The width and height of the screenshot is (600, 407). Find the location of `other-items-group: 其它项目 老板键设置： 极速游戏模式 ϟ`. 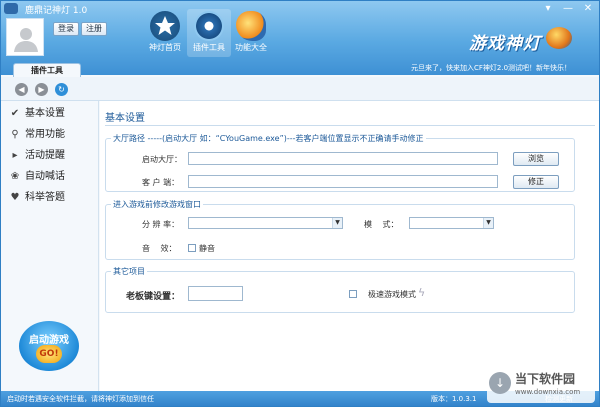

other-items-group: 其它项目 老板键设置： 极速游戏模式 ϟ is located at coordinates (340, 289).